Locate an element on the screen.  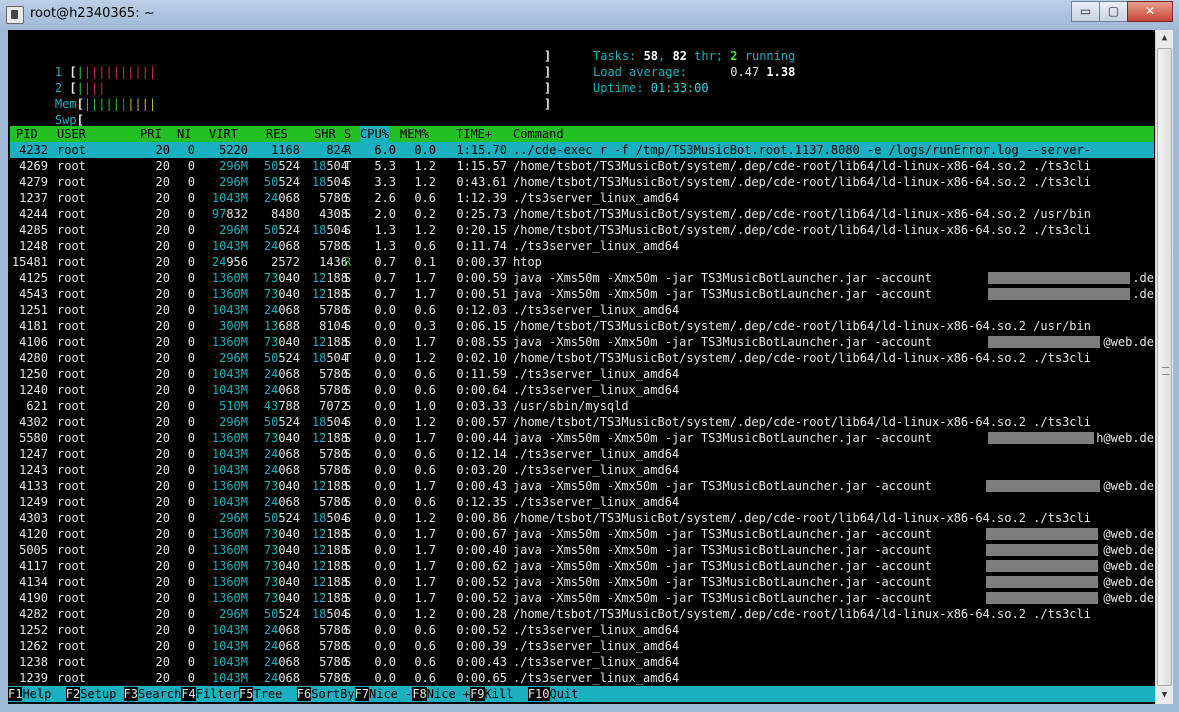
fkey-f7: F7Nice - is located at coordinates (383, 694).